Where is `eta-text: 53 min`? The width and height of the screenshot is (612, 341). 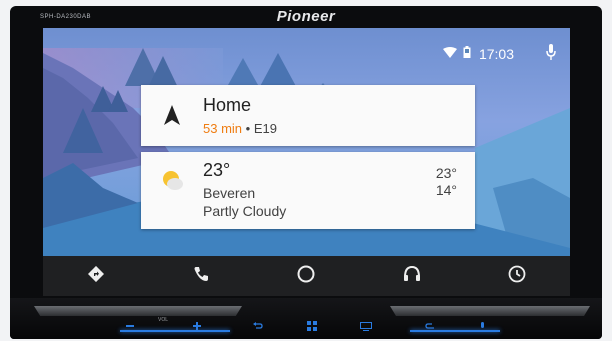
eta-text: 53 min is located at coordinates (223, 128).